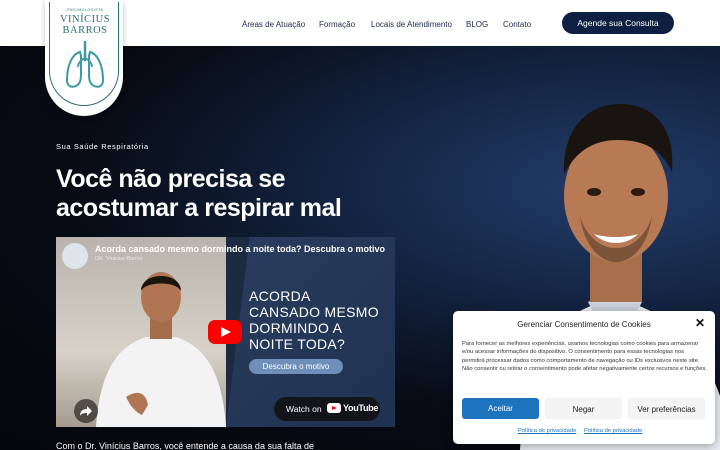 The height and width of the screenshot is (450, 720). What do you see at coordinates (411, 24) in the screenshot?
I see `nav-locais-de-atendimento: Locais de Atendimento` at bounding box center [411, 24].